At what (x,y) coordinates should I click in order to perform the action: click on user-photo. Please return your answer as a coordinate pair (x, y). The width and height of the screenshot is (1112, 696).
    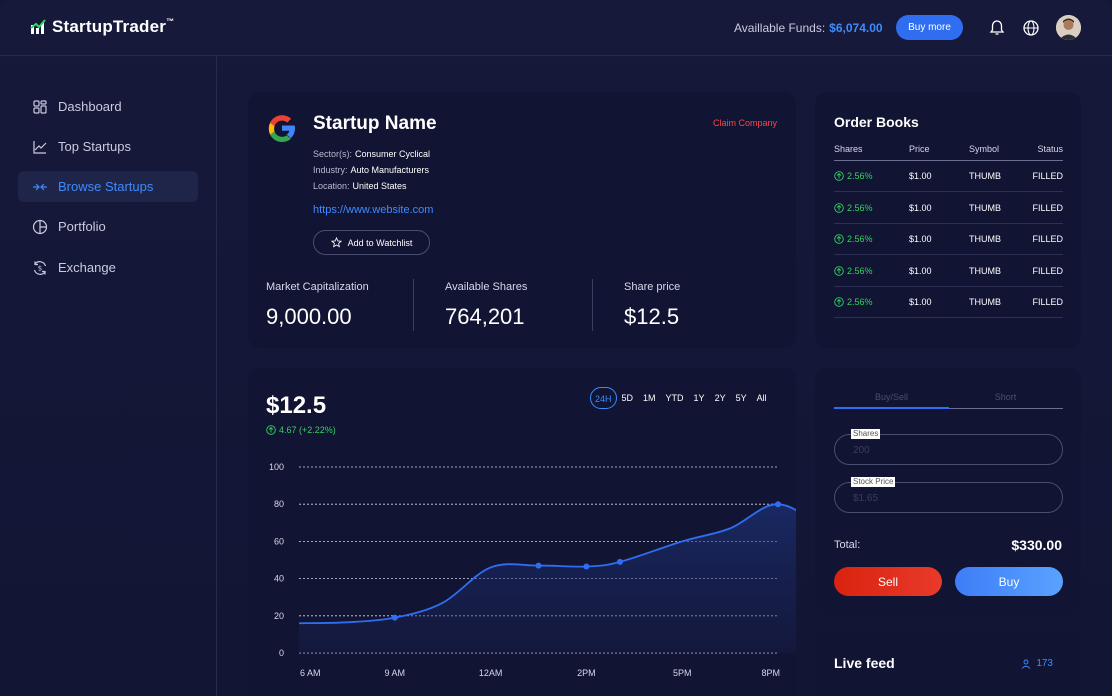
    Looking at the image, I should click on (1068, 27).